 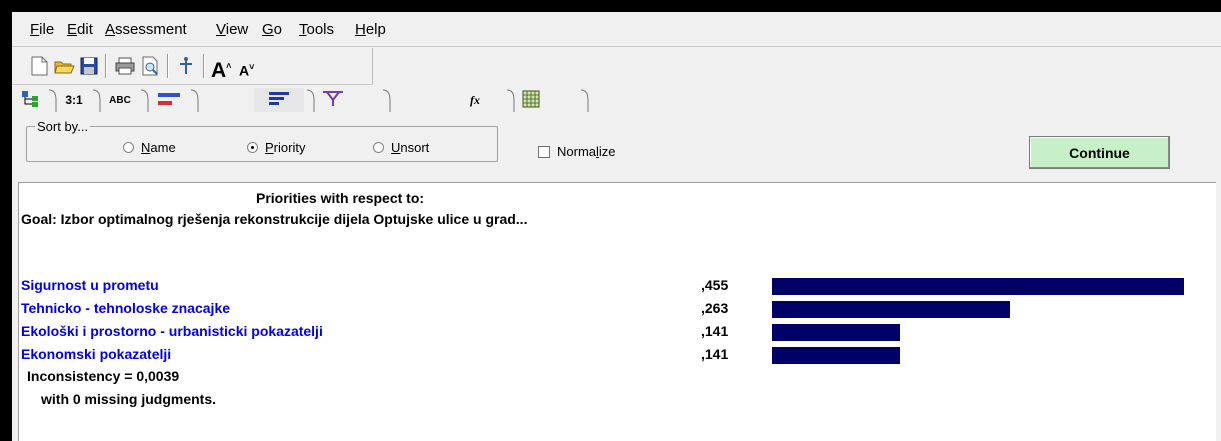 I want to click on priority-sort-icon, so click(x=279, y=100).